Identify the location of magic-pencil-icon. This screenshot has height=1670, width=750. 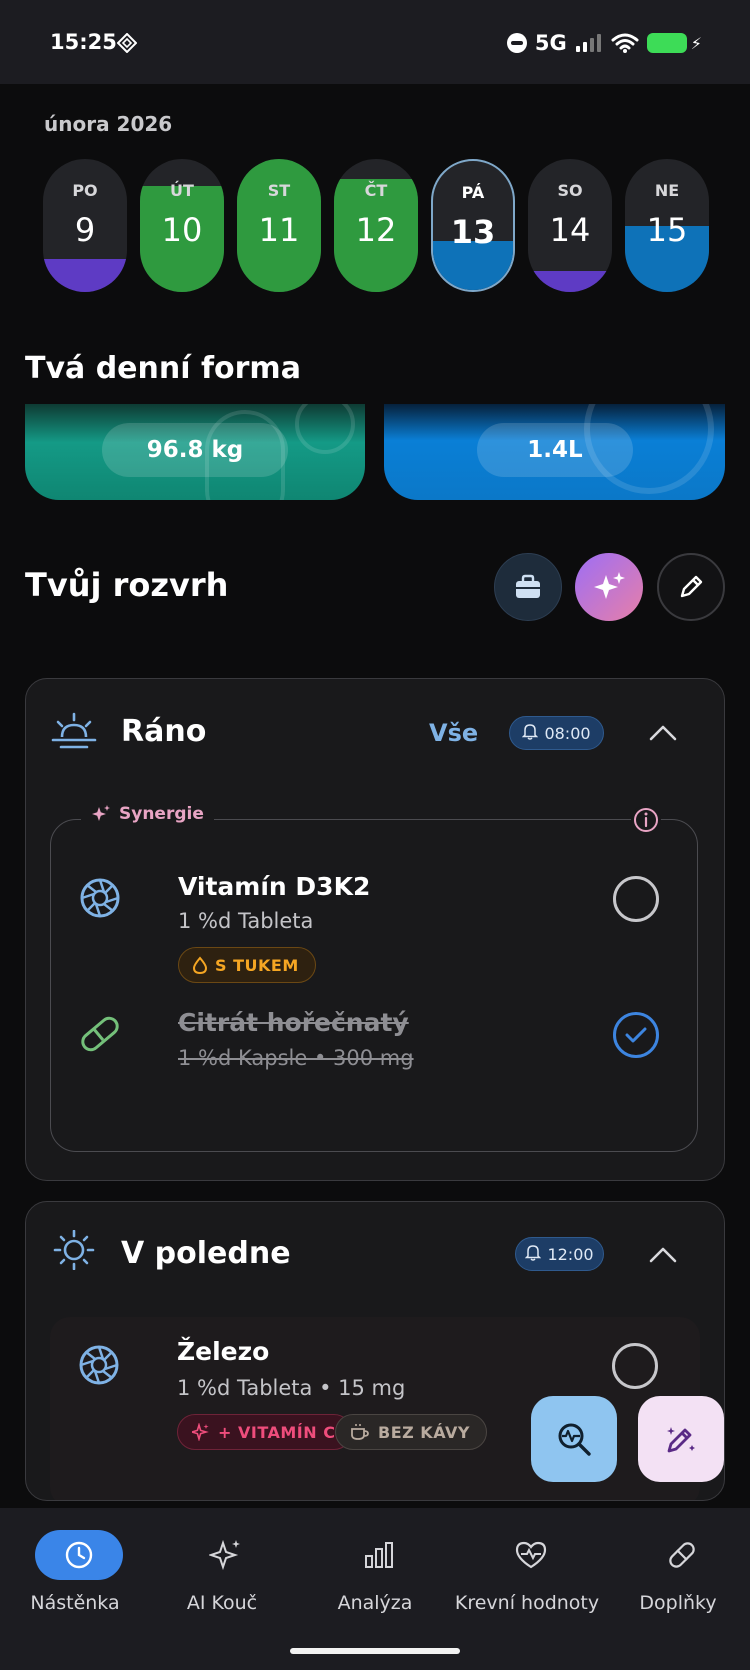
(681, 1440).